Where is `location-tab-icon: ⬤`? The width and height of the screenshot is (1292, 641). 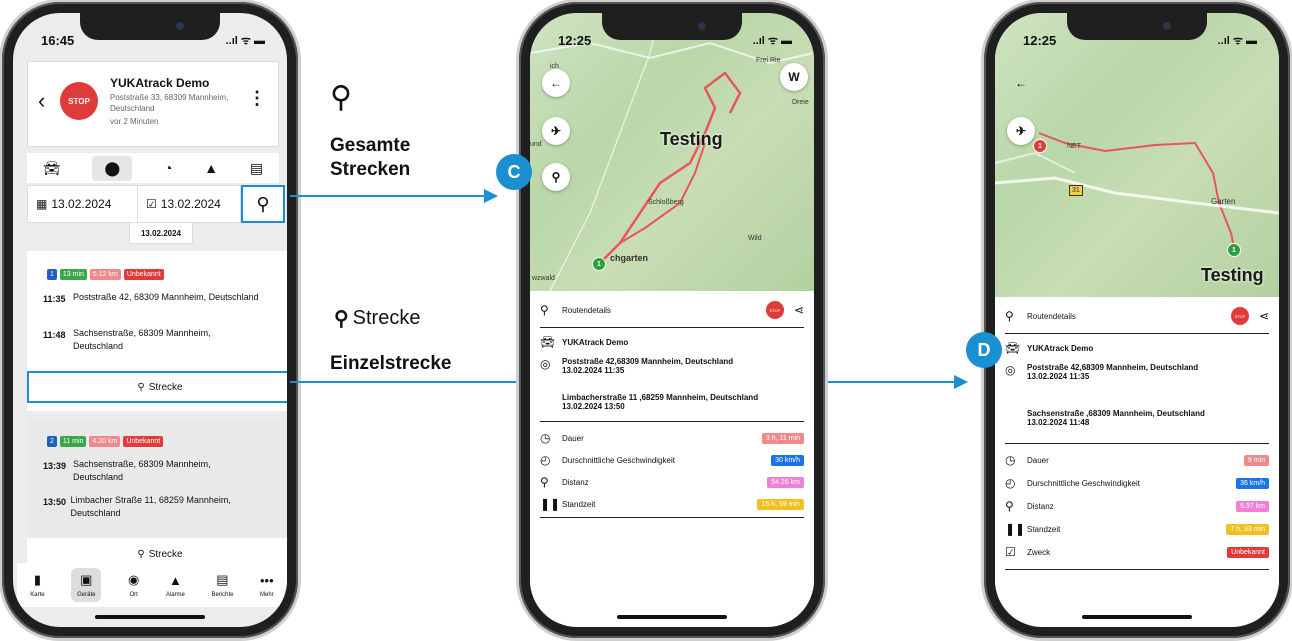
location-tab-icon: ⬤ is located at coordinates (112, 168).